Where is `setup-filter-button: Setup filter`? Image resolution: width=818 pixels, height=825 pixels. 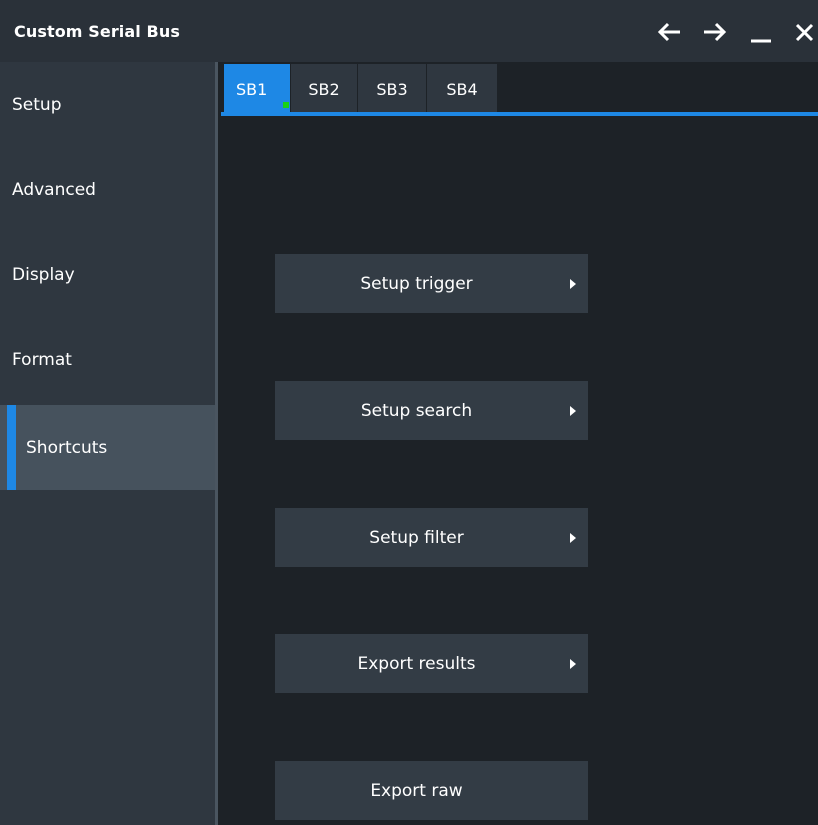 setup-filter-button: Setup filter is located at coordinates (431, 537).